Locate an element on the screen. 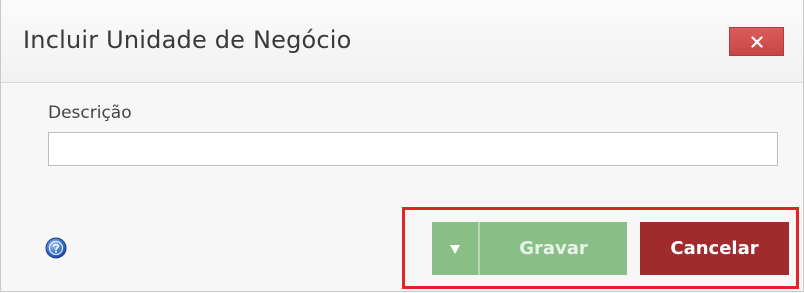  dialog-title: Incluir Unidade de Negócio is located at coordinates (187, 40).